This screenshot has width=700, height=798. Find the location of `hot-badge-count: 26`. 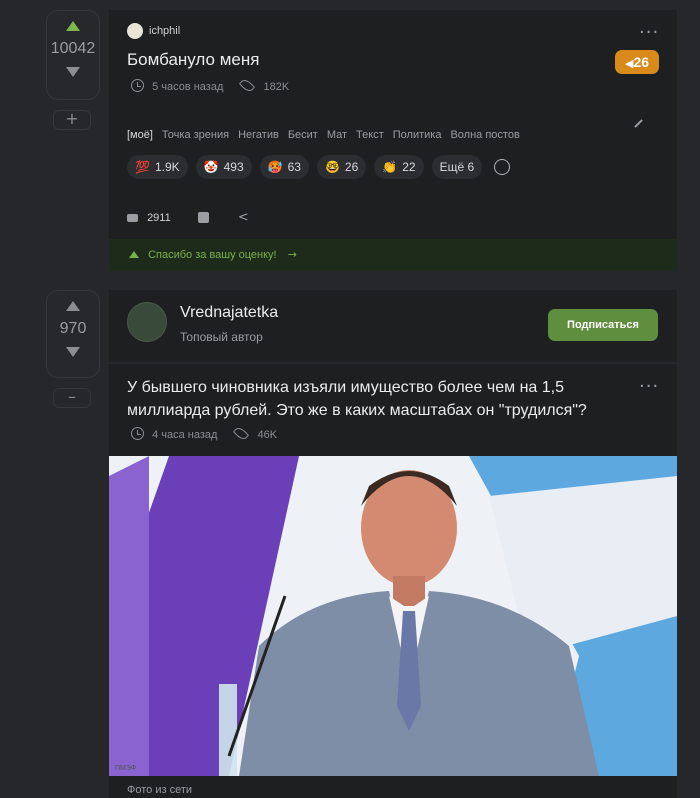

hot-badge-count: 26 is located at coordinates (641, 62).